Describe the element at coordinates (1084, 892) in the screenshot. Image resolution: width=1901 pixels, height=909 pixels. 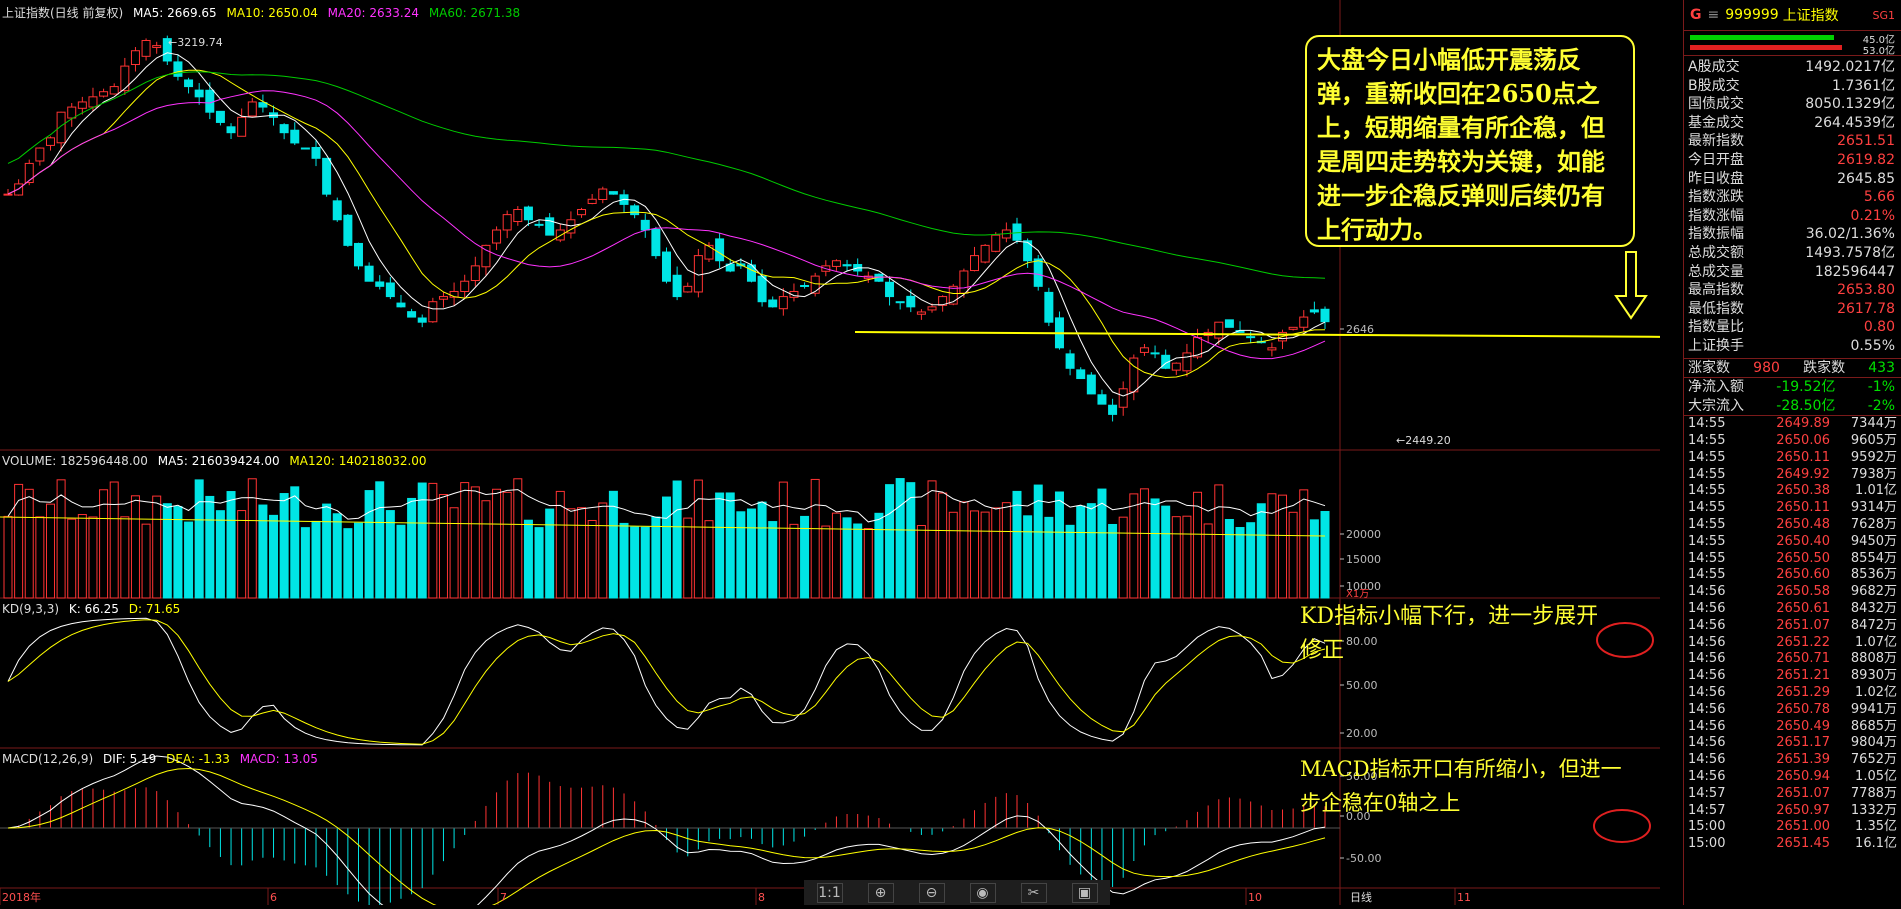
I see `save-button: ▣` at that location.